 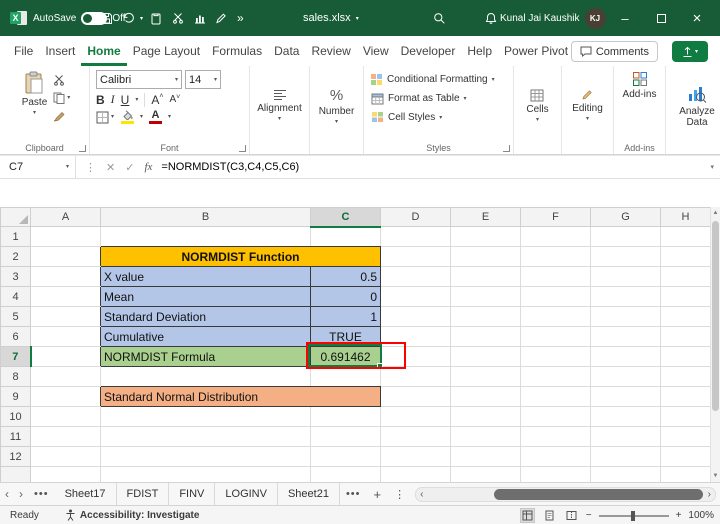 I want to click on bold-button: B, so click(x=100, y=100).